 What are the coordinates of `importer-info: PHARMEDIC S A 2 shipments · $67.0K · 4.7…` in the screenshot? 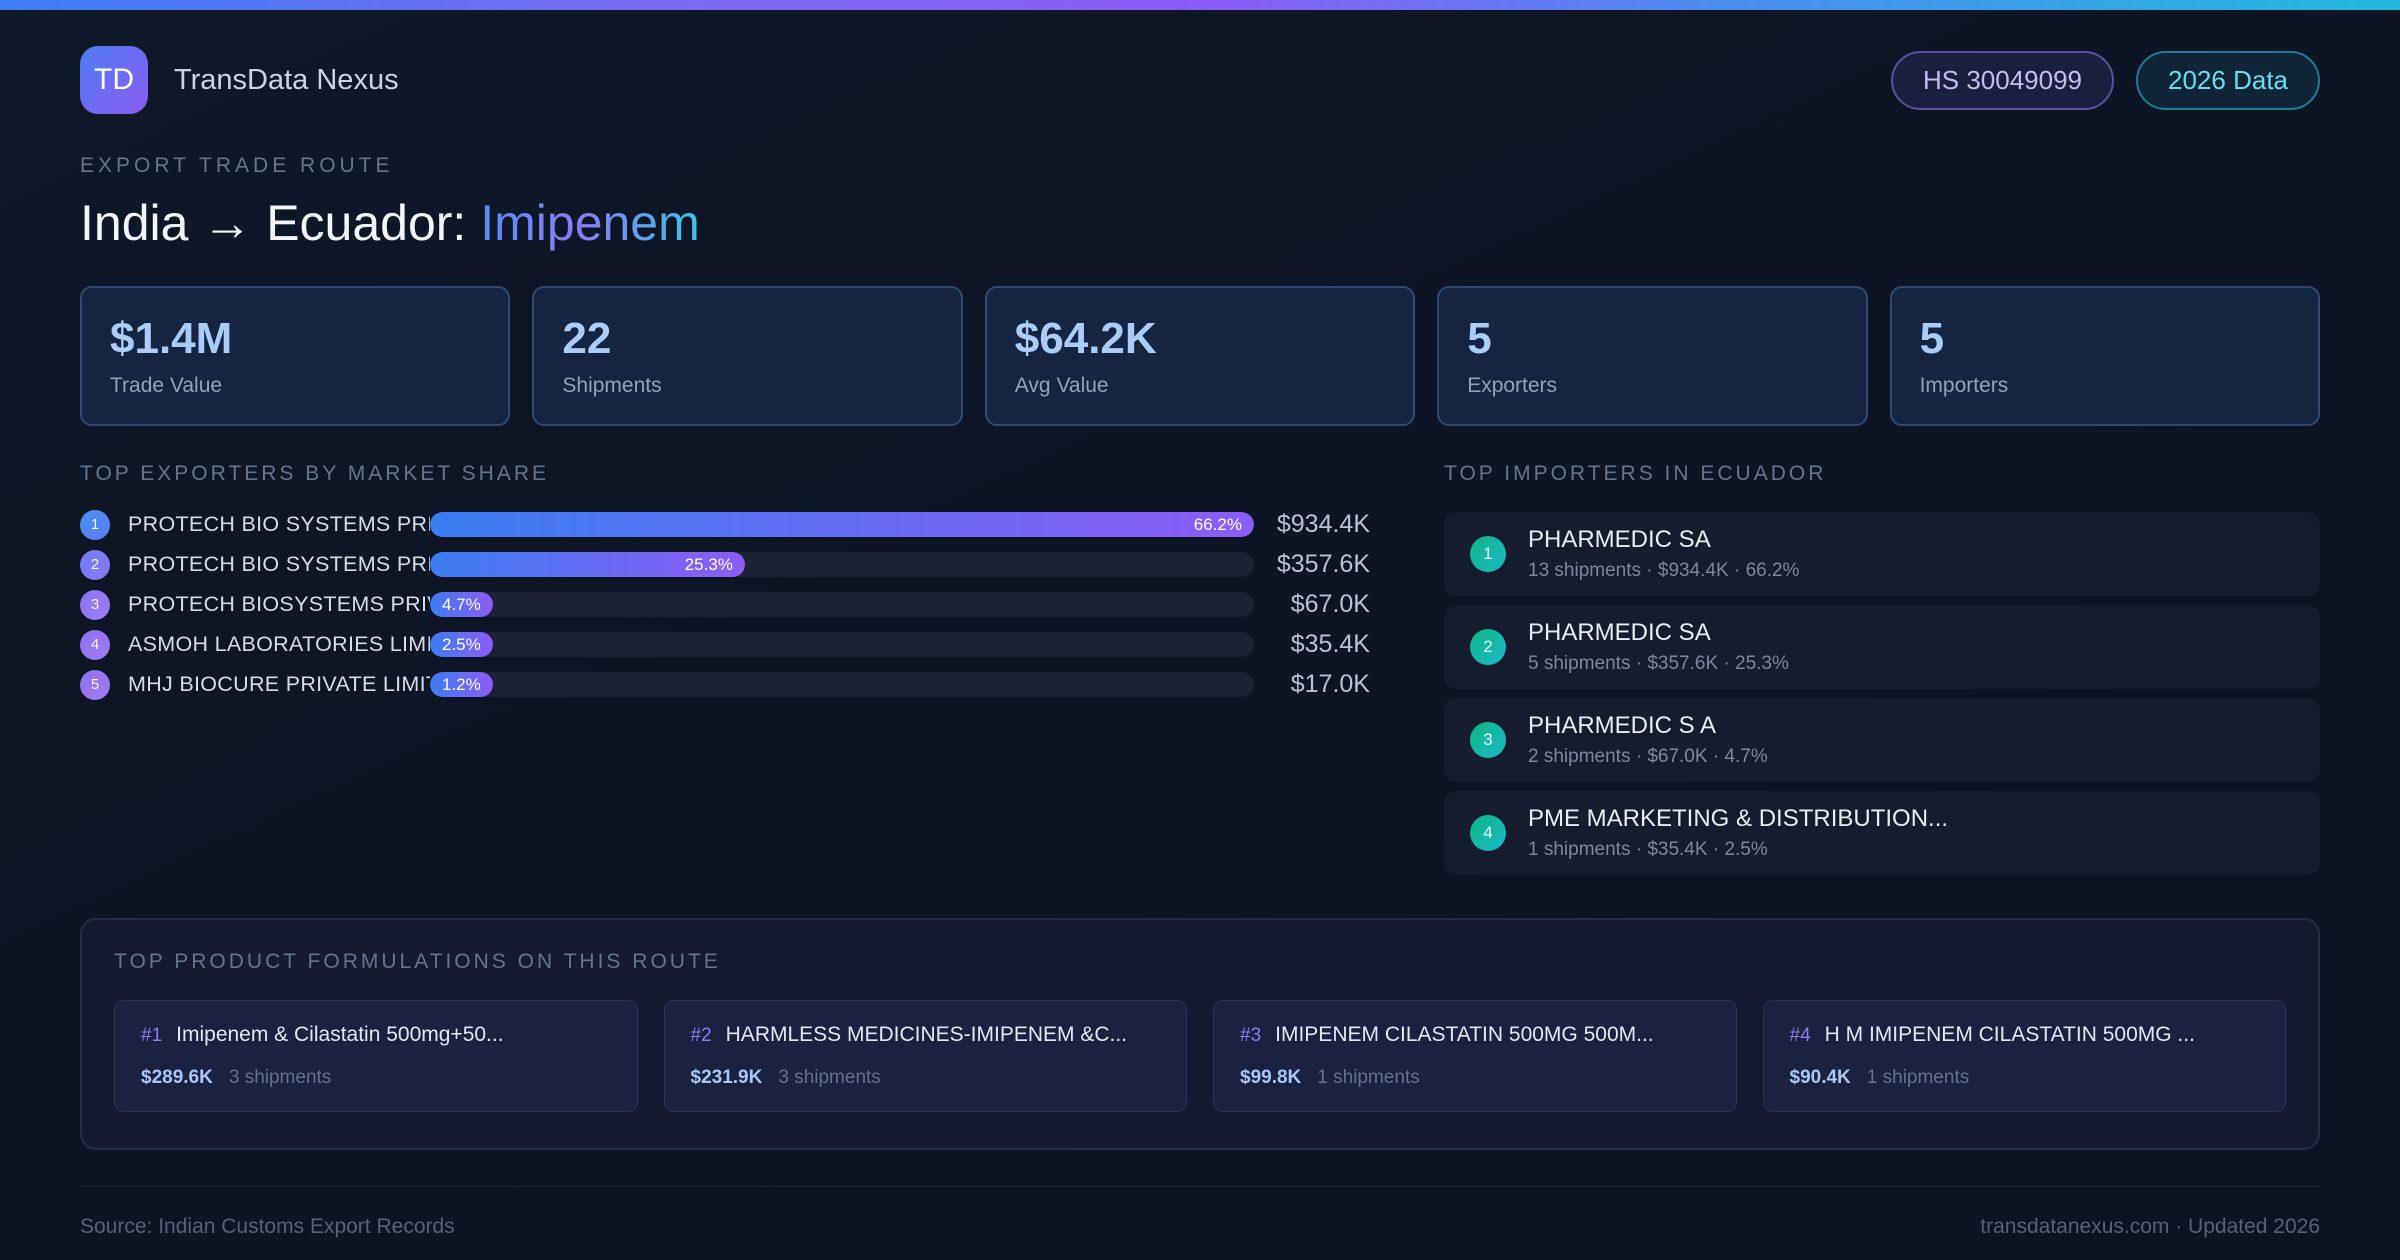 It's located at (1648, 740).